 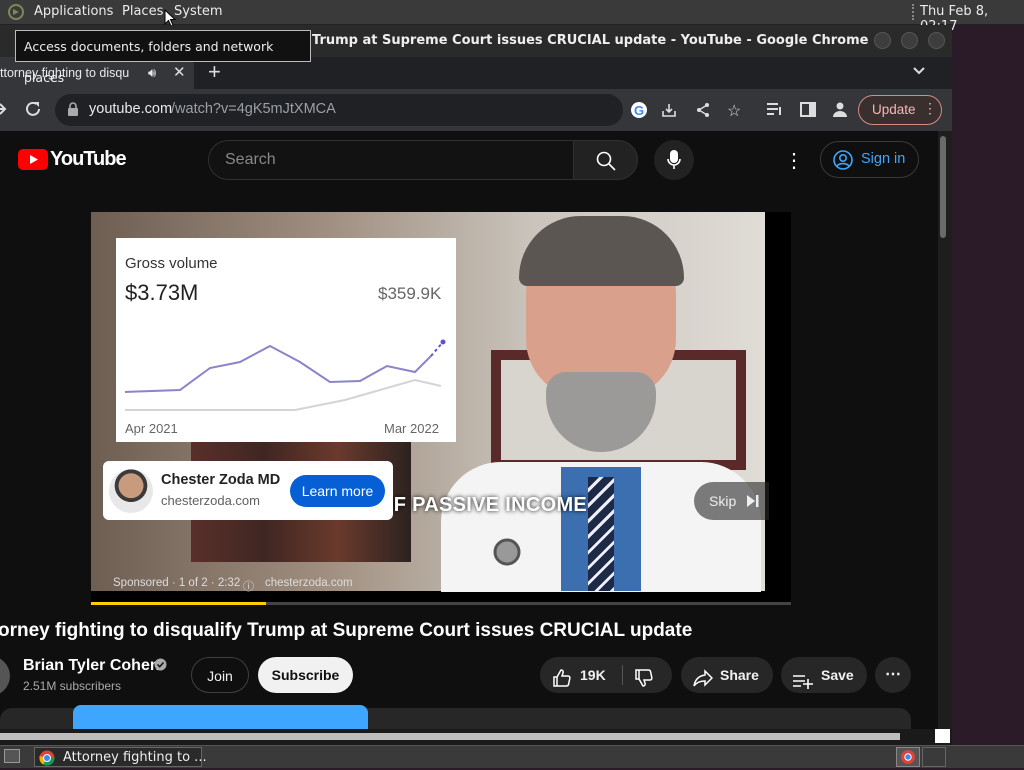 I want to click on forward-icon, so click(x=4, y=111).